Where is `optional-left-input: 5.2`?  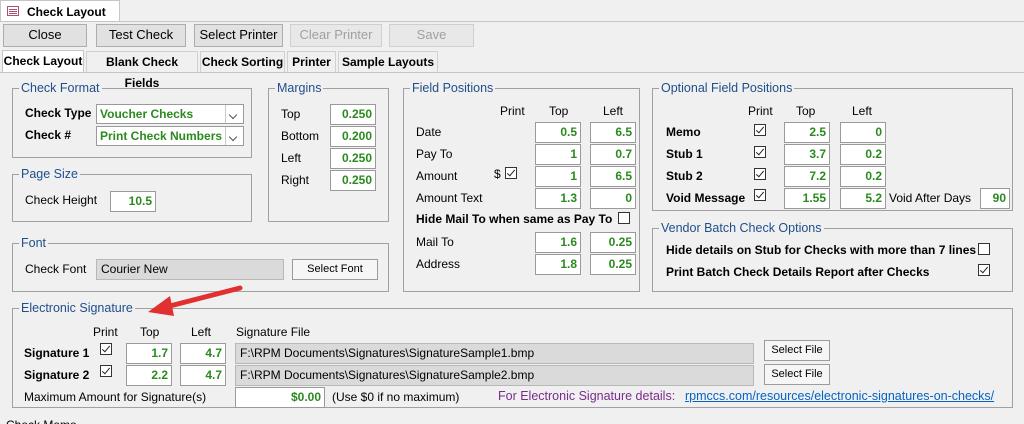
optional-left-input: 5.2 is located at coordinates (863, 198).